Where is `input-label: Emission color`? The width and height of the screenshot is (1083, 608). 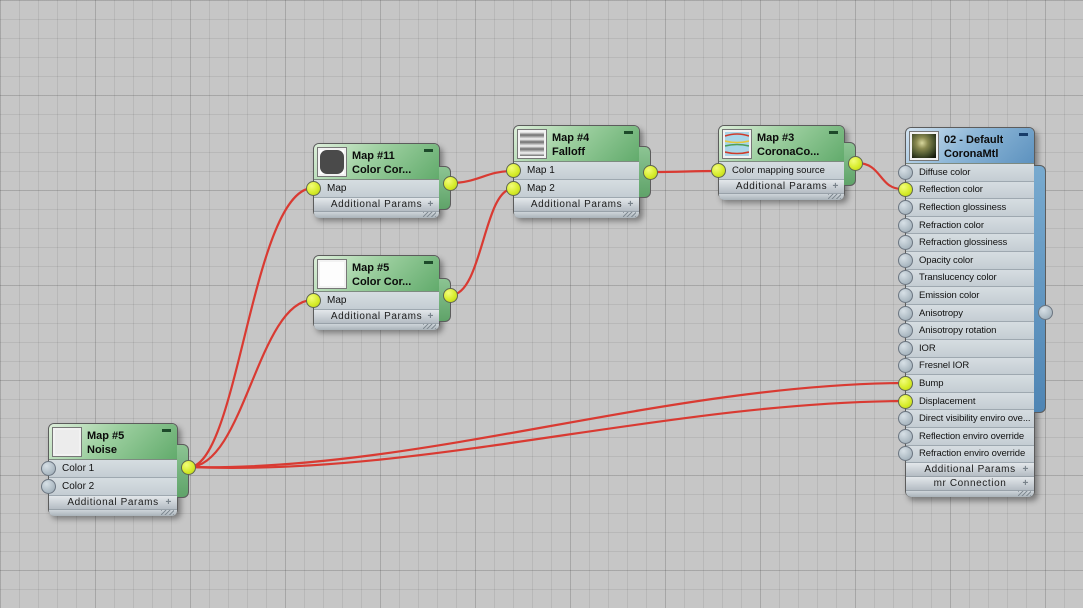
input-label: Emission color is located at coordinates (949, 295).